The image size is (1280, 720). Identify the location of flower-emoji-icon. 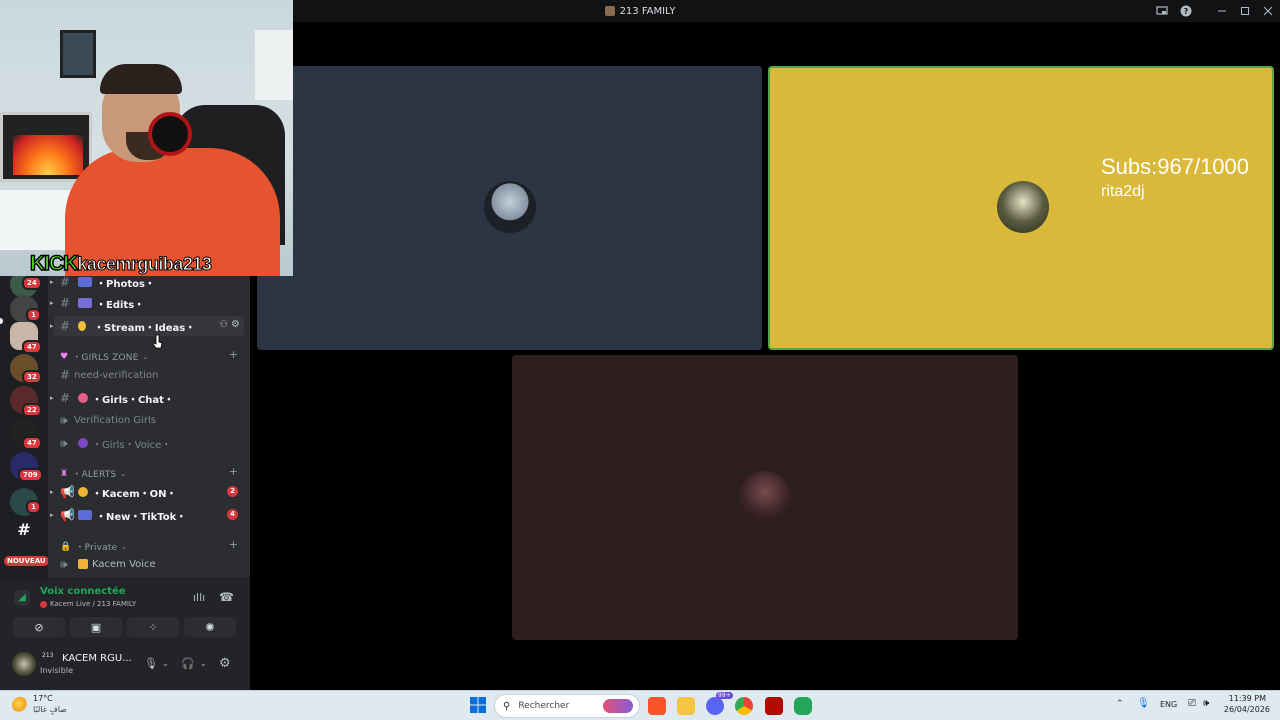
(83, 398).